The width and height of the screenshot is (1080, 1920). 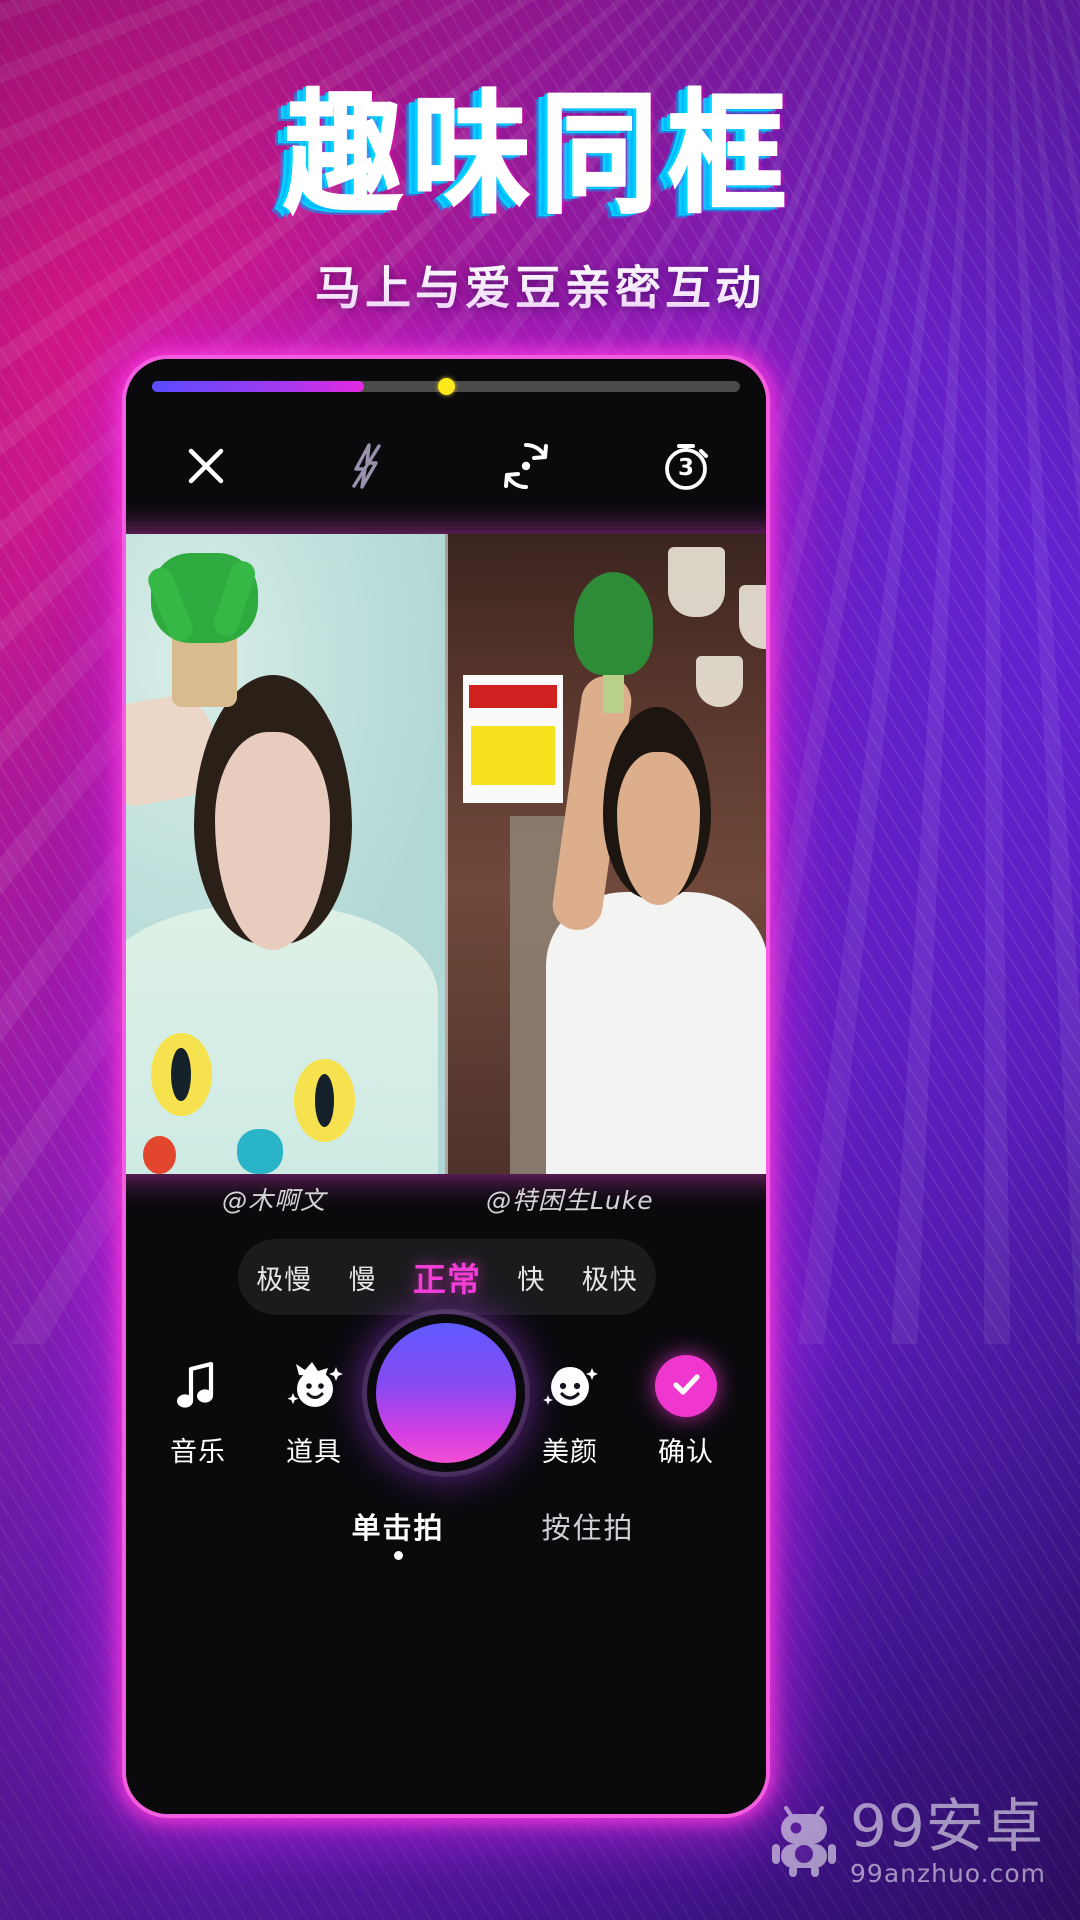 I want to click on timer-icon: 3, so click(x=686, y=466).